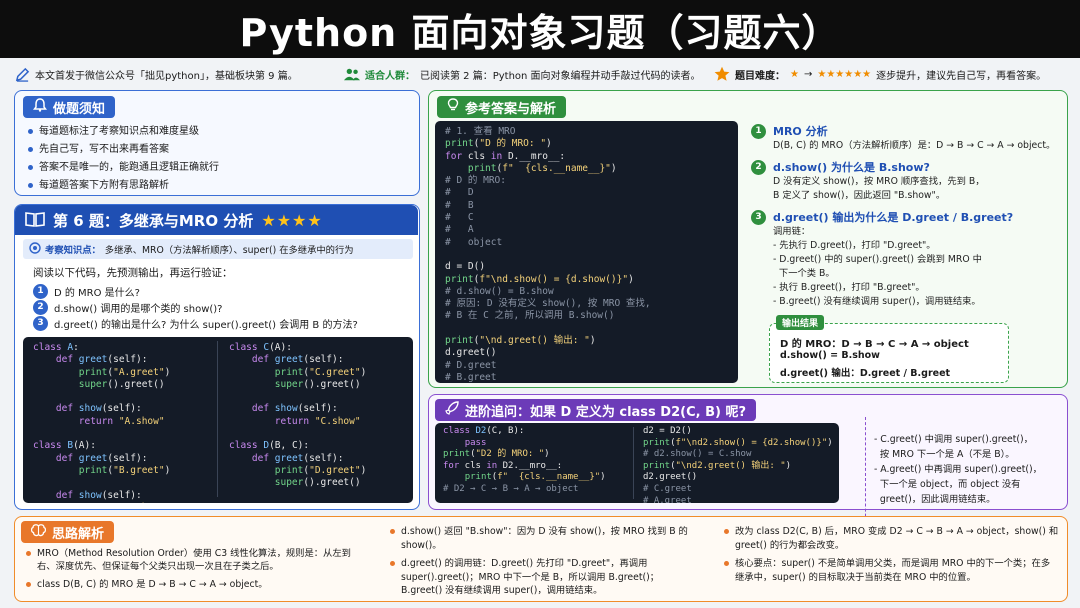 This screenshot has width=1080, height=608. What do you see at coordinates (511, 109) in the screenshot?
I see `answer-title: 参考答案与解析` at bounding box center [511, 109].